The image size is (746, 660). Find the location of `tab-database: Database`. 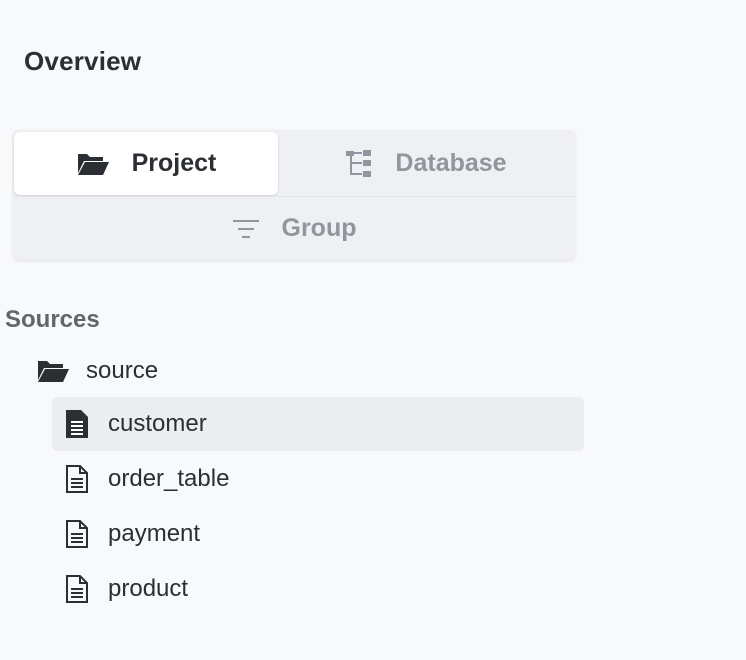

tab-database: Database is located at coordinates (426, 163).